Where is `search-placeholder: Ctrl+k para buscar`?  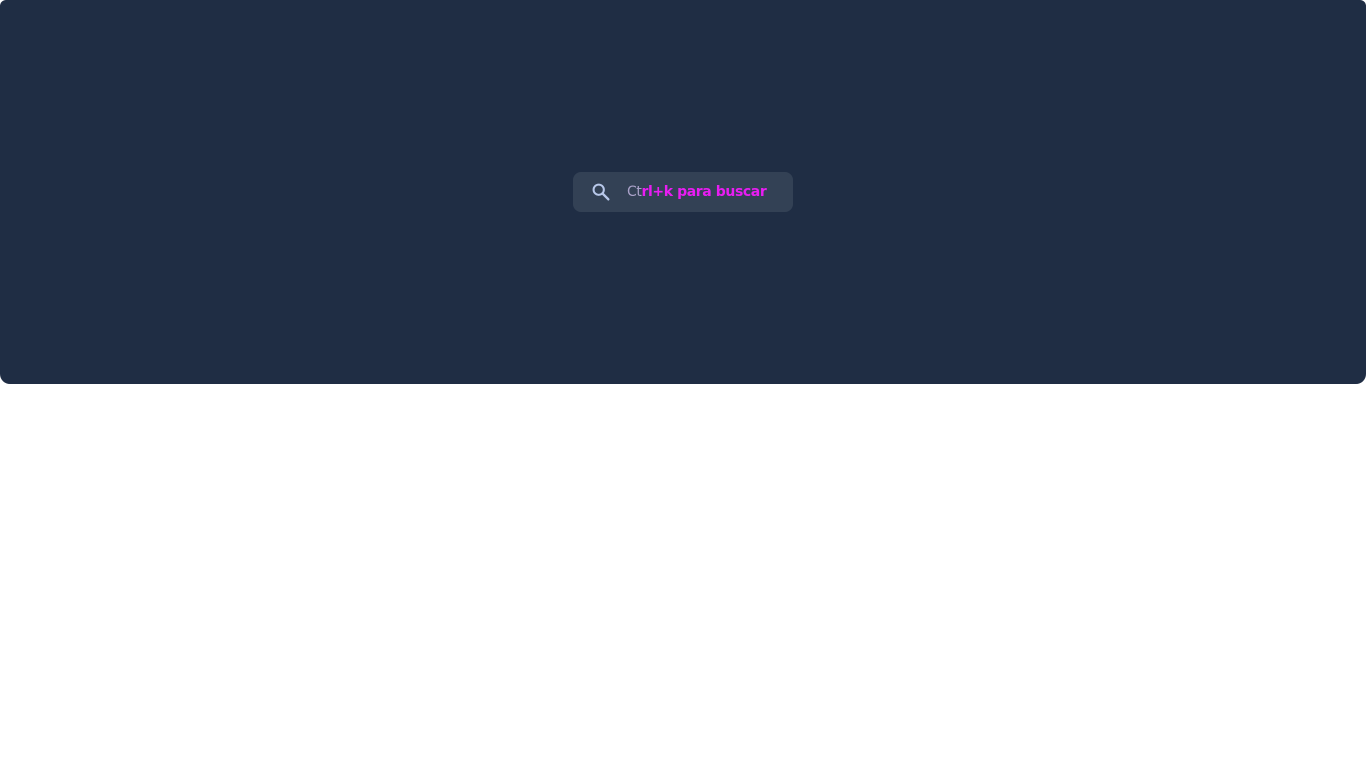 search-placeholder: Ctrl+k para buscar is located at coordinates (697, 192).